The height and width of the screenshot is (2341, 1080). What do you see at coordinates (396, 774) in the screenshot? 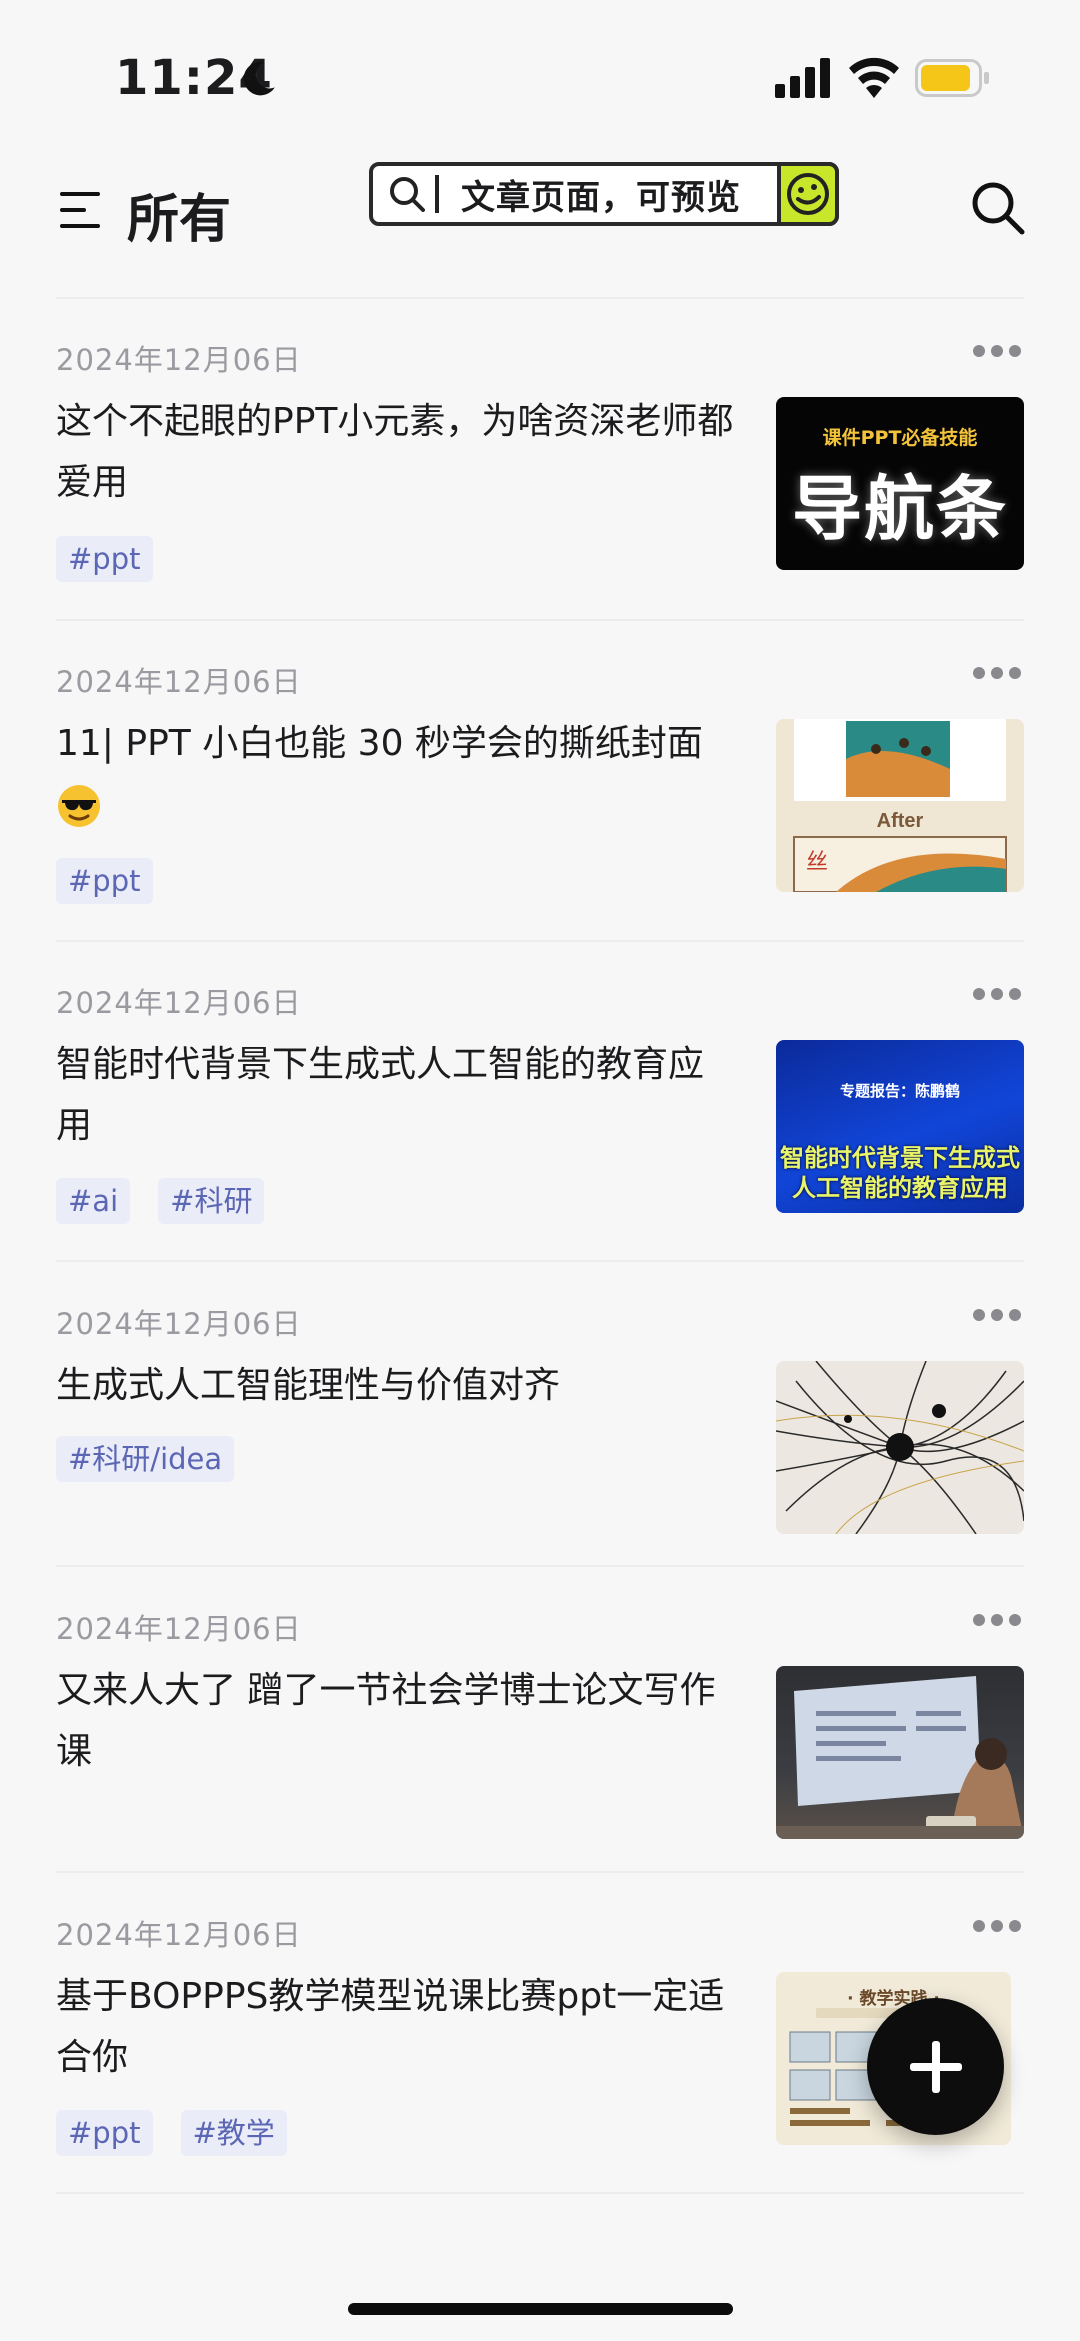
I see `article-title: 11| PPT 小白也能 30 秒学会的撕纸封面` at bounding box center [396, 774].